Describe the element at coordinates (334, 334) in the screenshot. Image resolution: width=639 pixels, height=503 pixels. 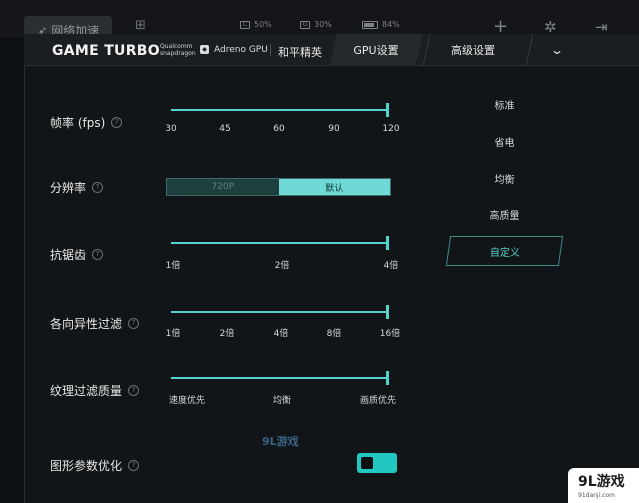
I see `anisotropic-tick: 8倍` at that location.